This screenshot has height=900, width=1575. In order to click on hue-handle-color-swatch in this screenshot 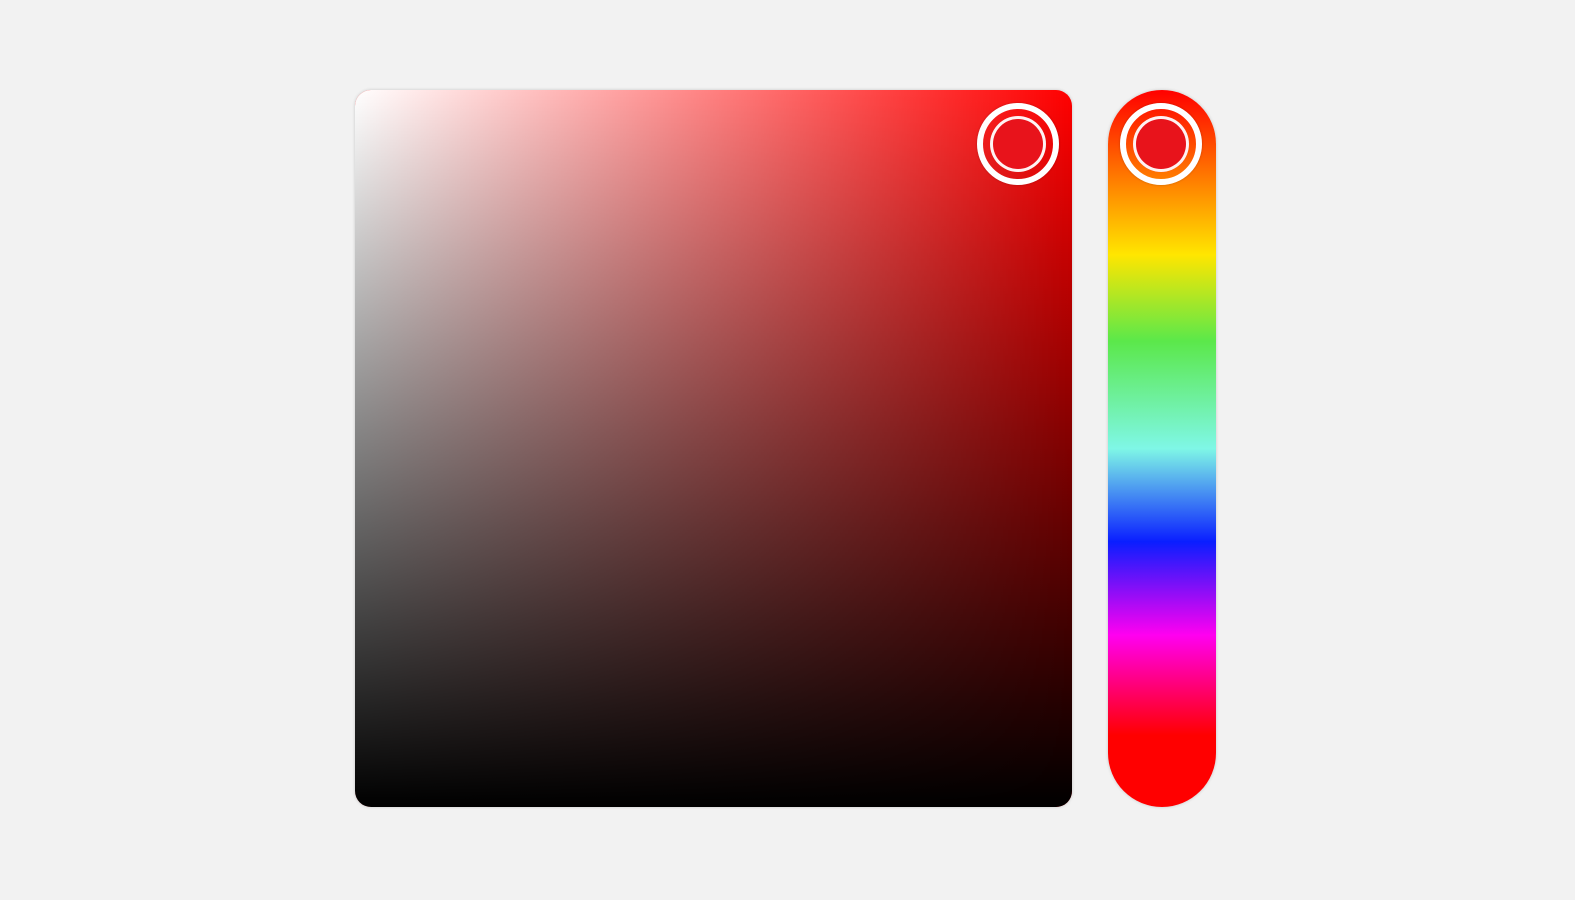, I will do `click(1161, 144)`.